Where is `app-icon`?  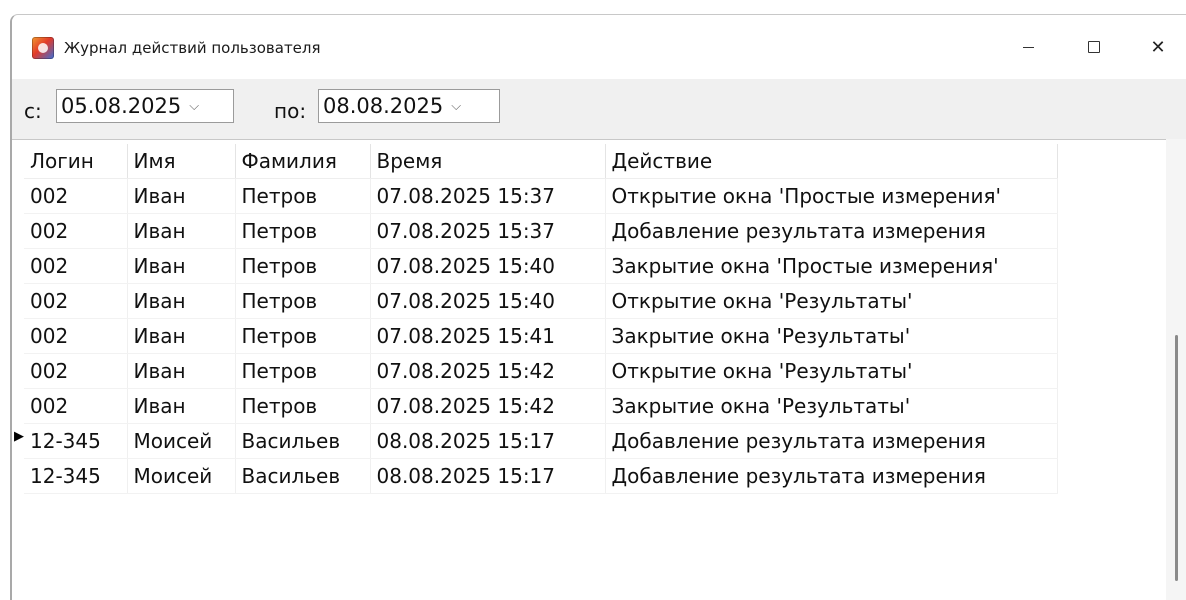 app-icon is located at coordinates (43, 48).